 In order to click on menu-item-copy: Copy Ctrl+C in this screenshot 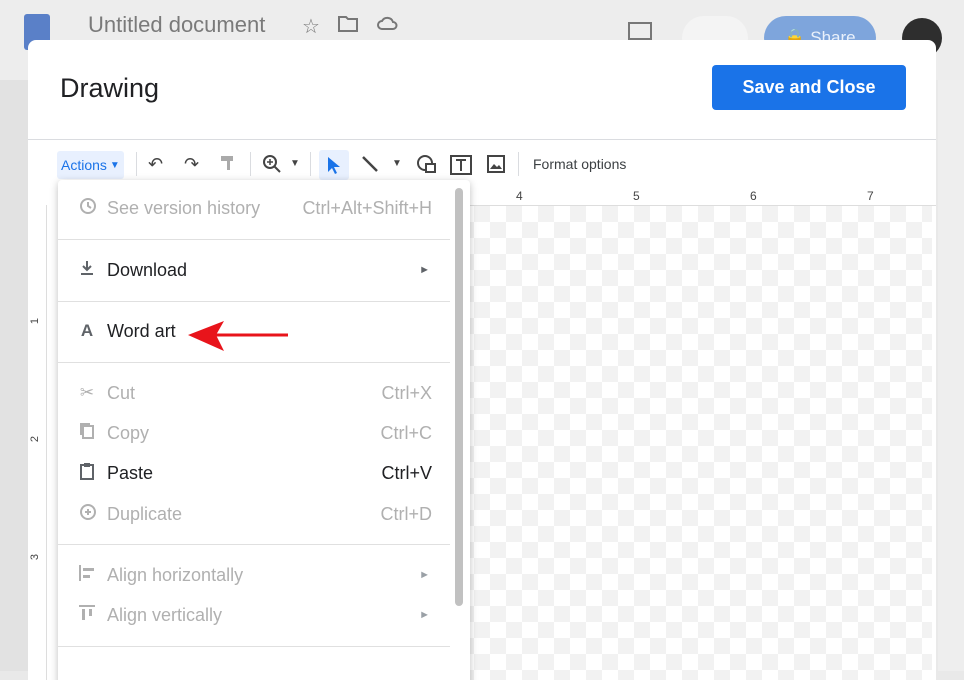, I will do `click(254, 433)`.